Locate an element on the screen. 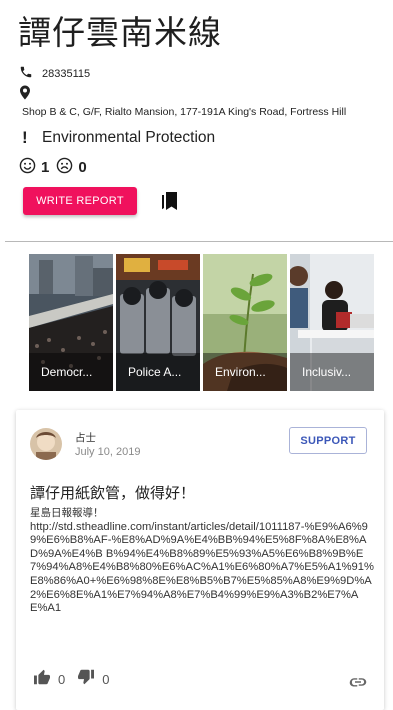  upvote-count: 0 is located at coordinates (62, 679).